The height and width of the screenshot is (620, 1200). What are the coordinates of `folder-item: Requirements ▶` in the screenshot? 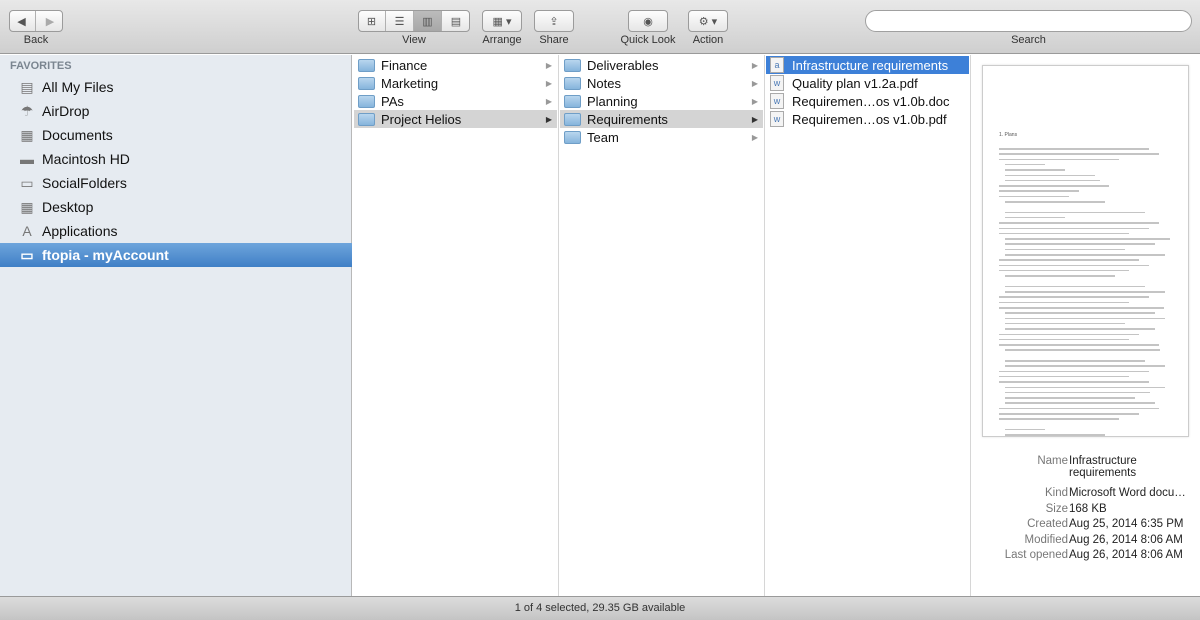 It's located at (661, 119).